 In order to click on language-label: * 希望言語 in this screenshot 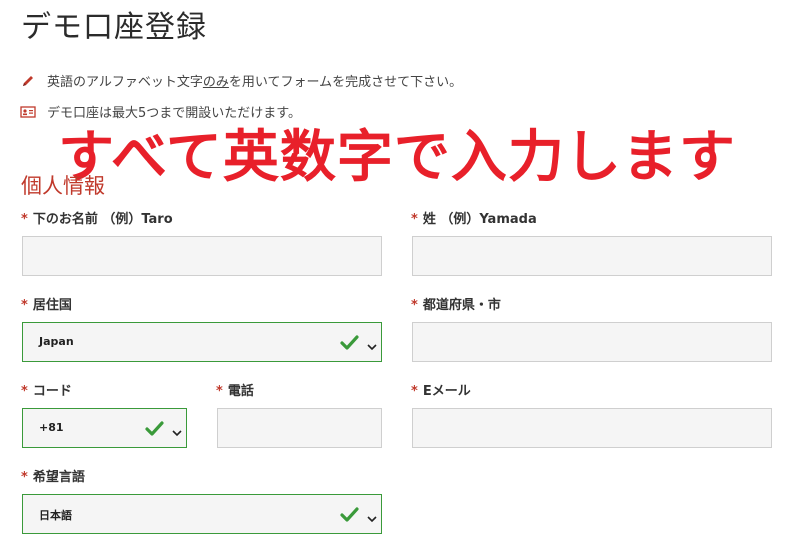, I will do `click(53, 475)`.